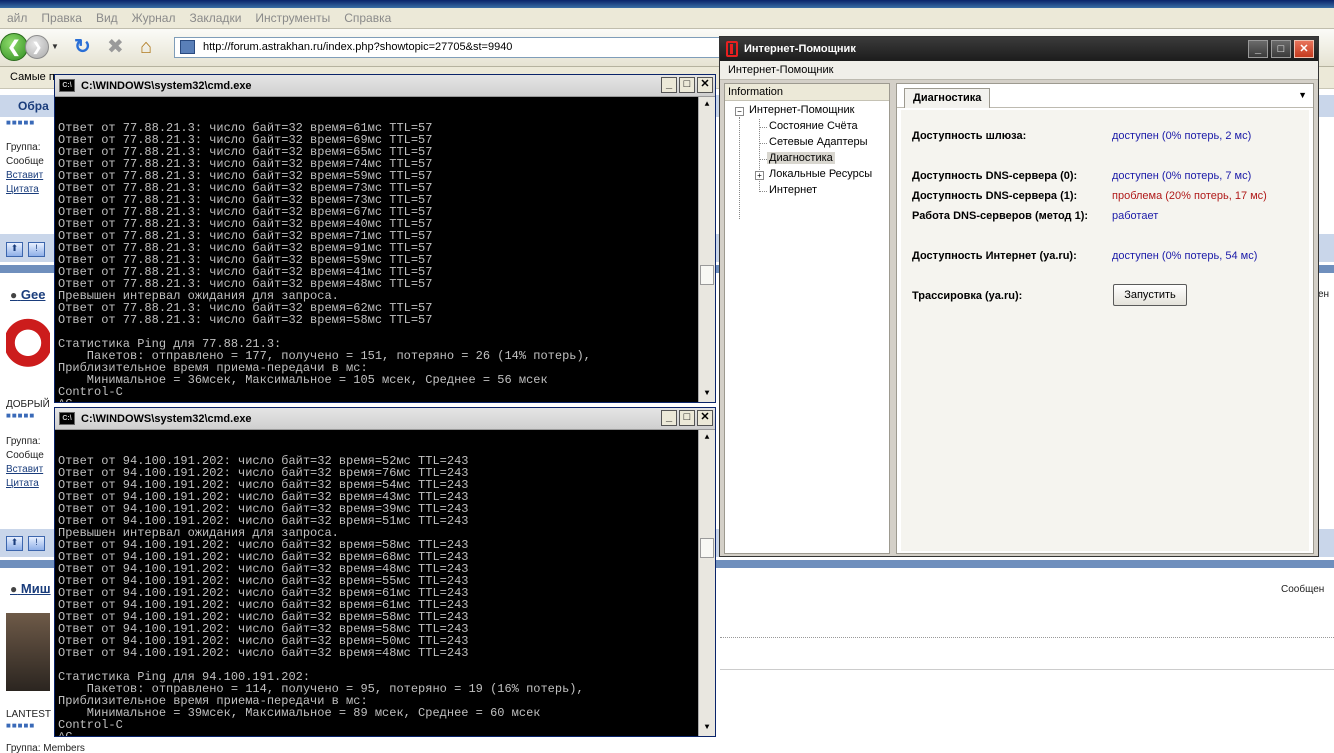  What do you see at coordinates (115, 47) in the screenshot?
I see `stop-icon: ✖` at bounding box center [115, 47].